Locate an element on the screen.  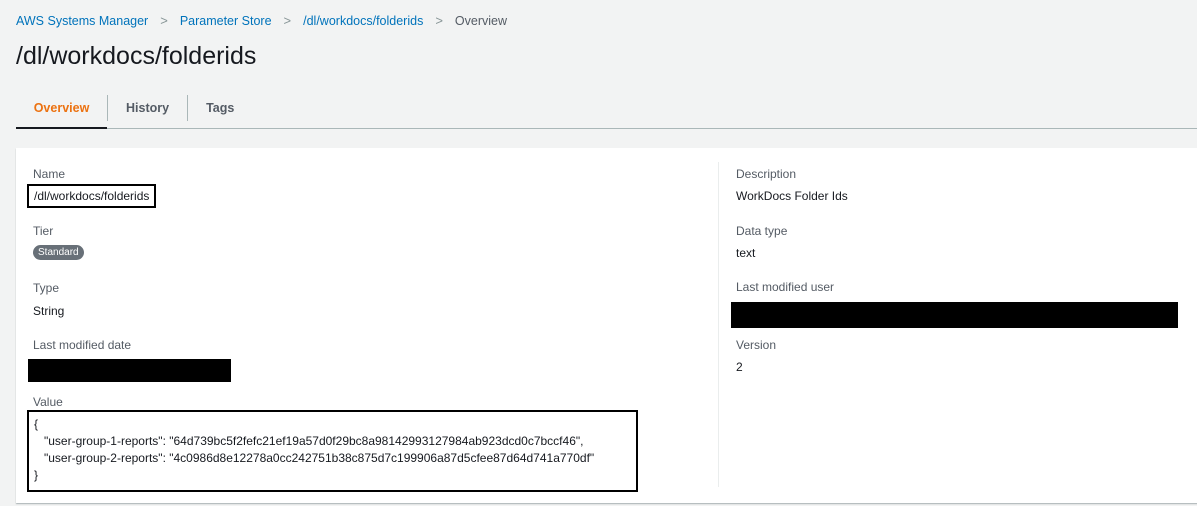
tab-overview: Overview is located at coordinates (61, 109).